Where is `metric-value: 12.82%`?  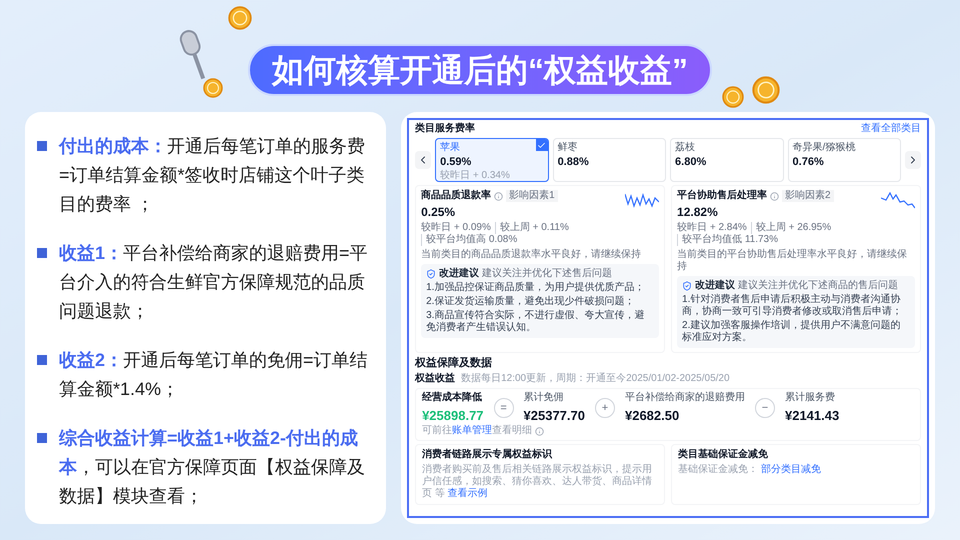
metric-value: 12.82% is located at coordinates (698, 212).